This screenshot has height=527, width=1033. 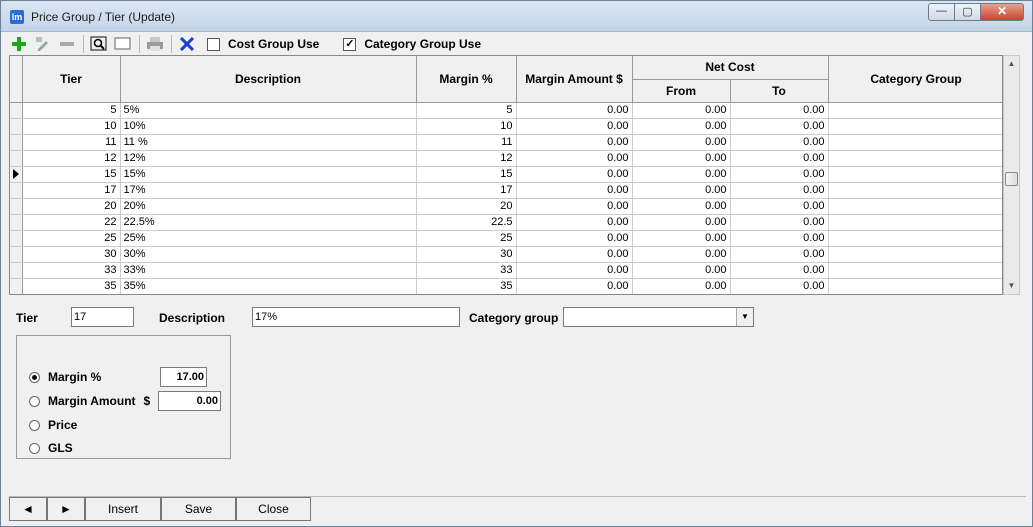 I want to click on cell-description: 35%, so click(x=268, y=286).